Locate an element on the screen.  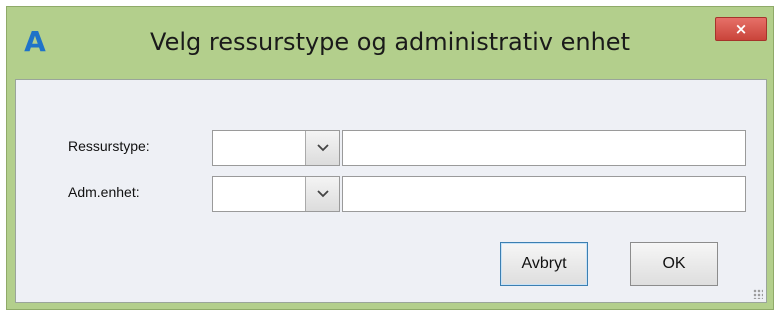
adm-enhet-label: Adm.enhet: is located at coordinates (104, 192).